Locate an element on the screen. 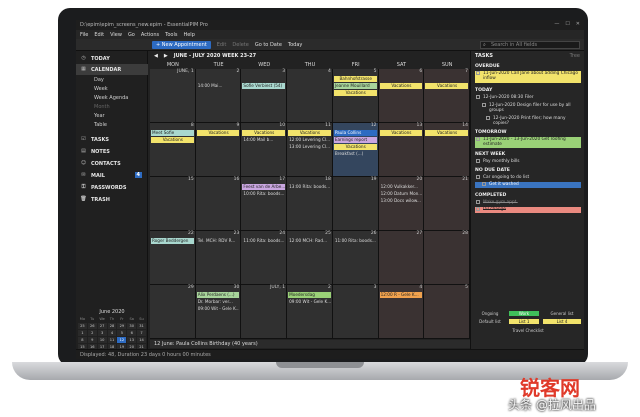 Image resolution: width=640 pixels, height=417 pixels. day-cell: 22 Roger Beddergen is located at coordinates (173, 258).